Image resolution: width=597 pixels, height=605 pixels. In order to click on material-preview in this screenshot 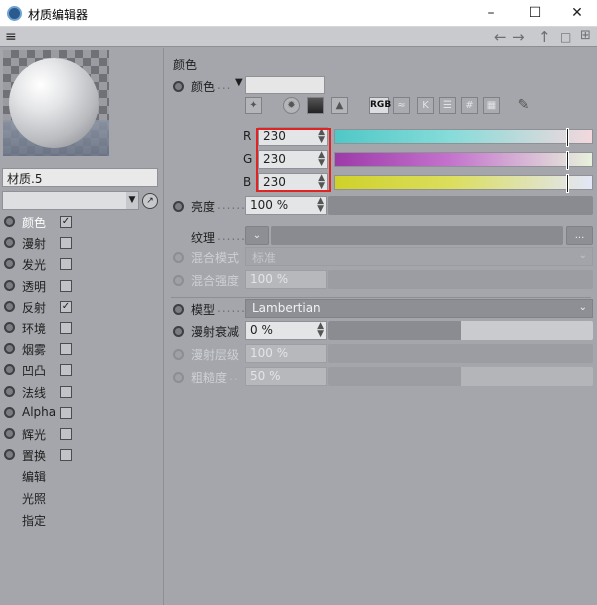, I will do `click(56, 103)`.